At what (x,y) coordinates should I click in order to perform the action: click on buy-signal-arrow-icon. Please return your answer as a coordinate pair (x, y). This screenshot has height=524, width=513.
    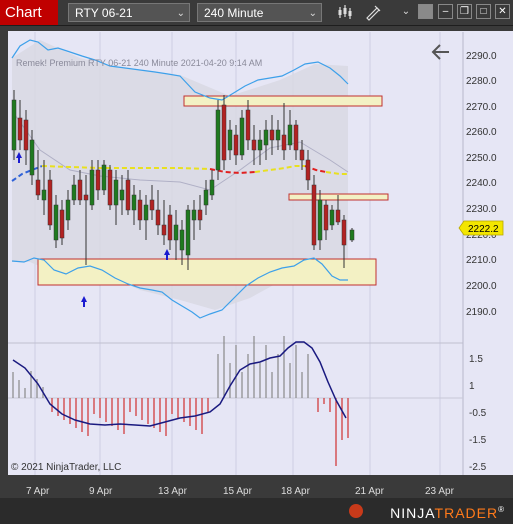
    Looking at the image, I should click on (84, 299).